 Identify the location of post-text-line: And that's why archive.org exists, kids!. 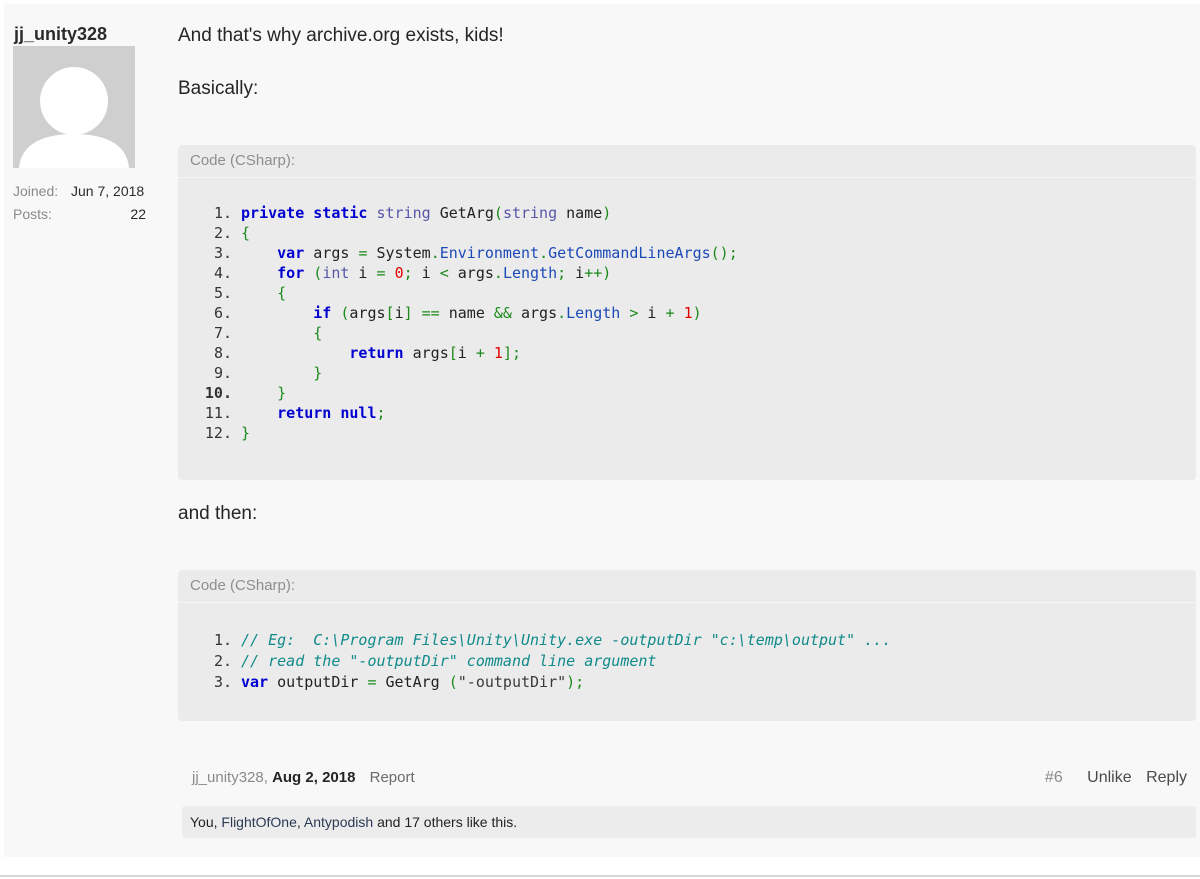
(341, 35).